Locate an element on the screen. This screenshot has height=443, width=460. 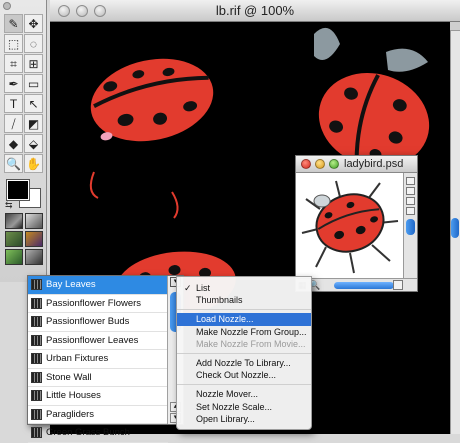
brush-icon: ✎ is located at coordinates (13, 23).